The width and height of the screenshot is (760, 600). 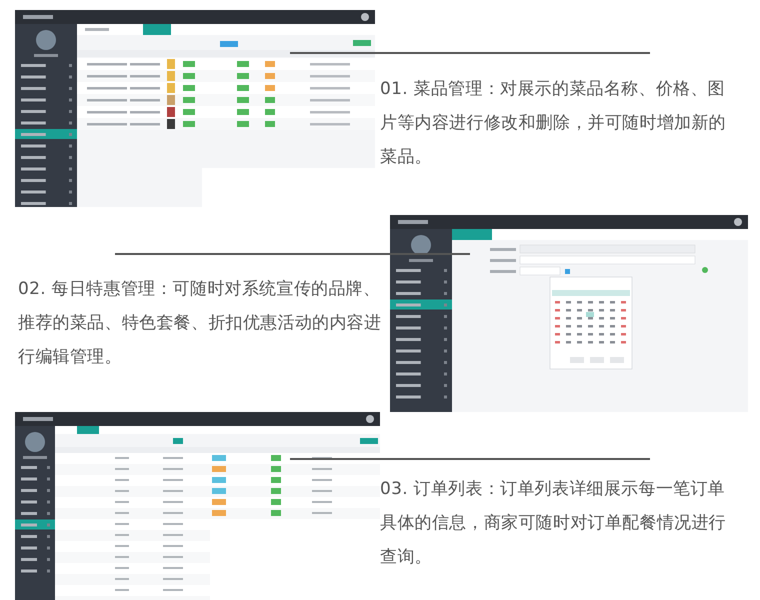 I want to click on feature-description: 01. 菜品管理：对展示的菜品名称、价格、图片等内容进行修改和删除，并可随时增加新的菜品。, so click(x=553, y=123).